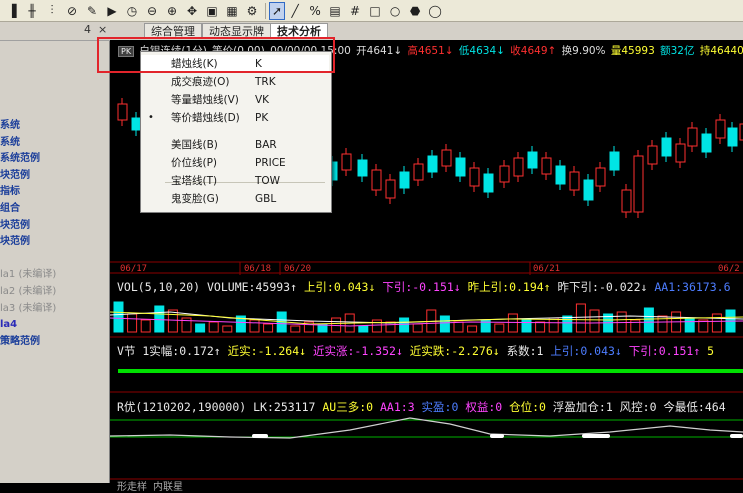 The image size is (743, 493). I want to click on menu-item-shortcut: GBL, so click(266, 199).